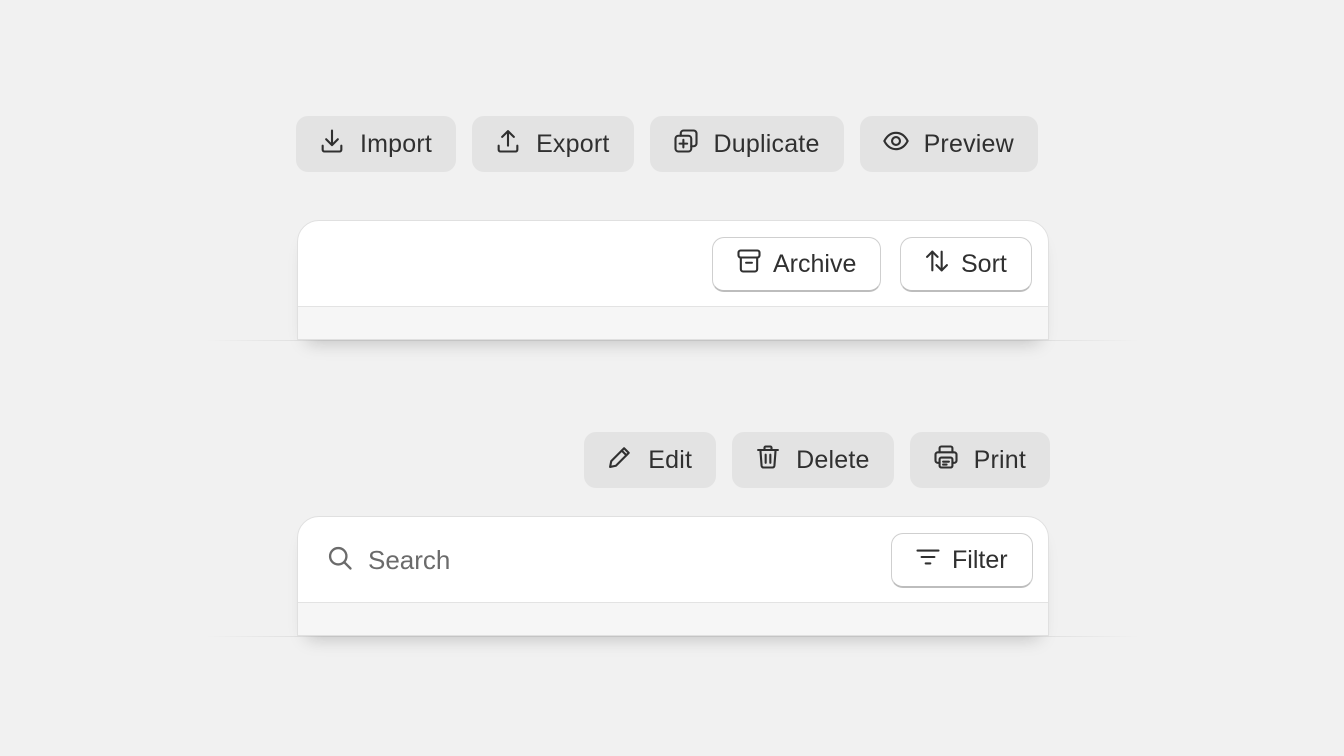 Image resolution: width=1344 pixels, height=756 pixels. I want to click on export-button: Export, so click(553, 144).